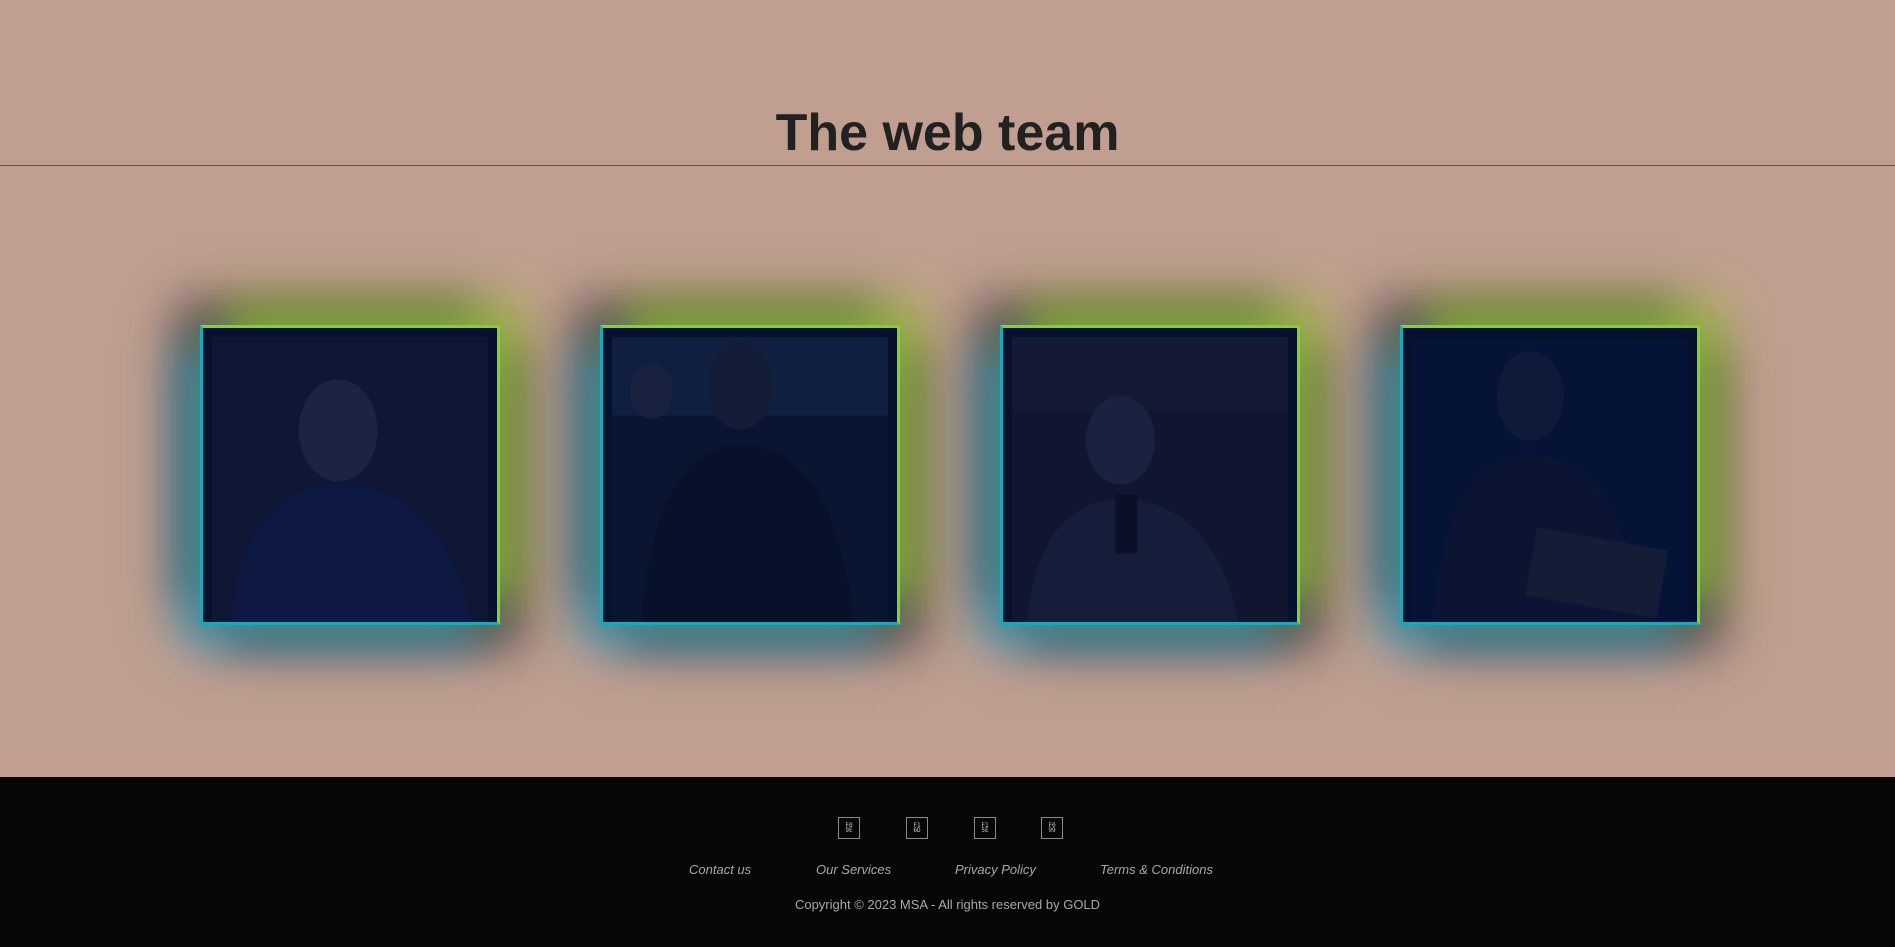 This screenshot has width=1895, height=947. What do you see at coordinates (853, 870) in the screenshot?
I see `footer-link-our-services: Our Services` at bounding box center [853, 870].